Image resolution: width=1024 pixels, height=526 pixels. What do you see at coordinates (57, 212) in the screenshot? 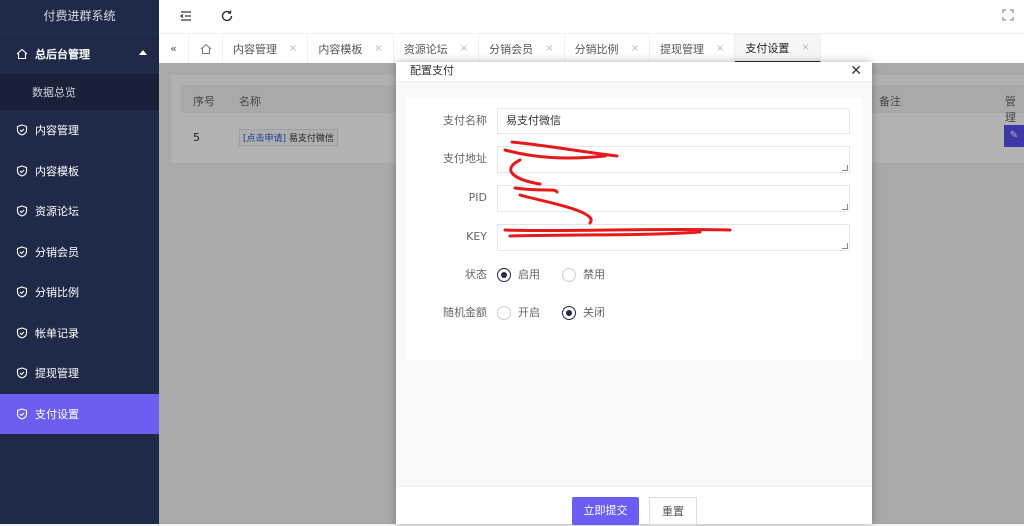
I see `sidebar-item-label: 资源论坛` at bounding box center [57, 212].